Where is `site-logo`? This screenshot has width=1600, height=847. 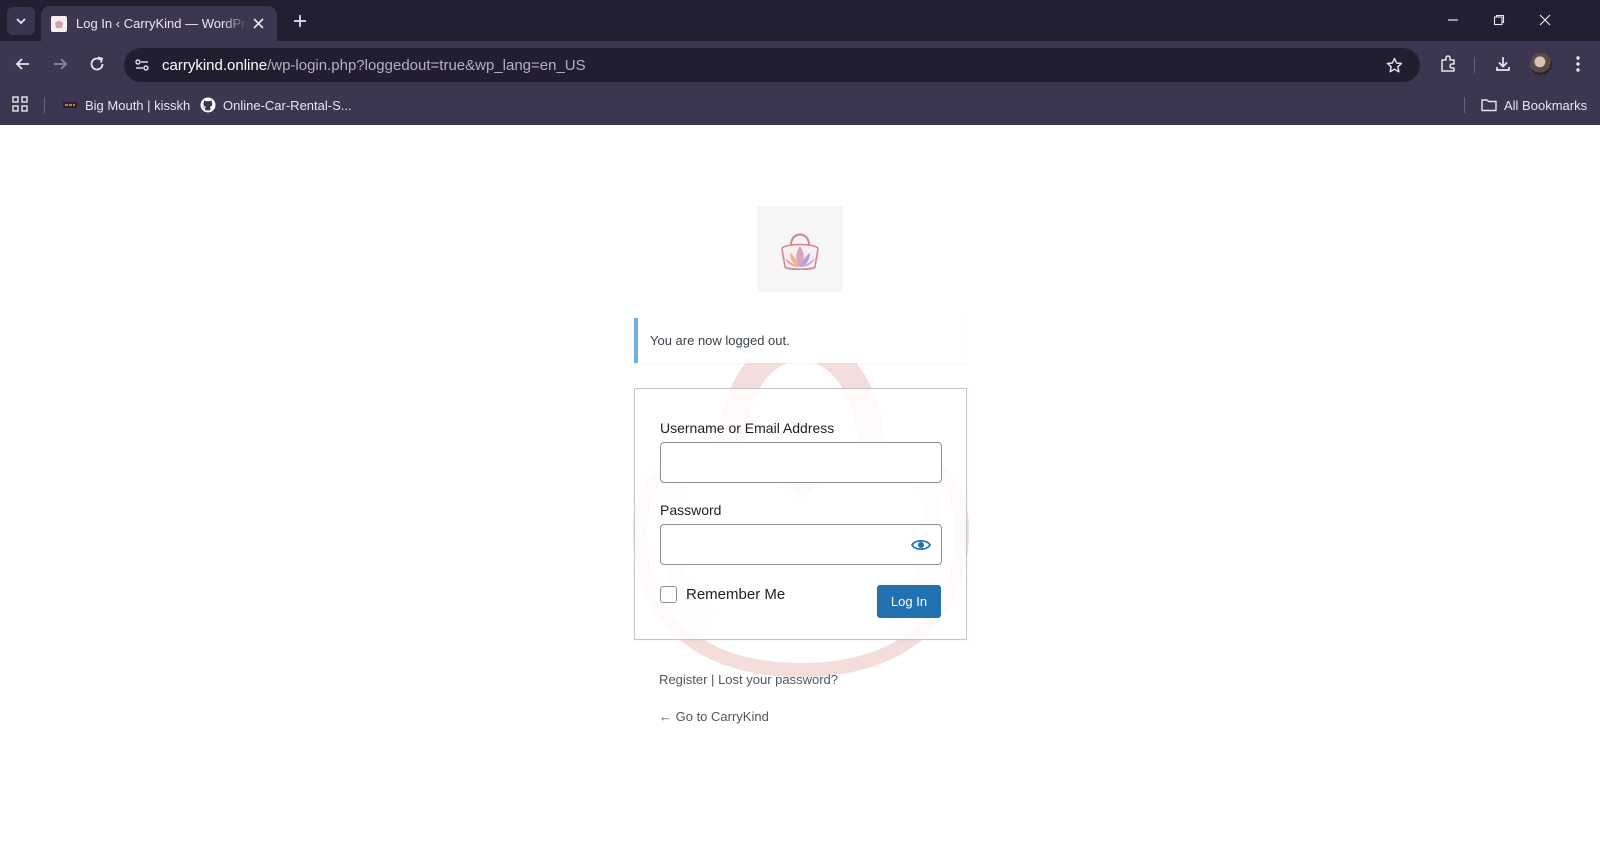
site-logo is located at coordinates (800, 249).